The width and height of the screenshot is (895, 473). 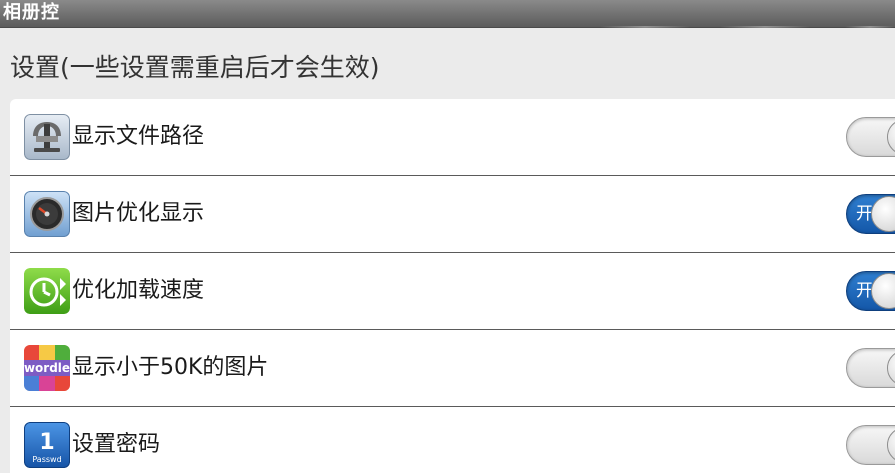 I want to click on wordle-icon-text: wordle, so click(x=47, y=368).